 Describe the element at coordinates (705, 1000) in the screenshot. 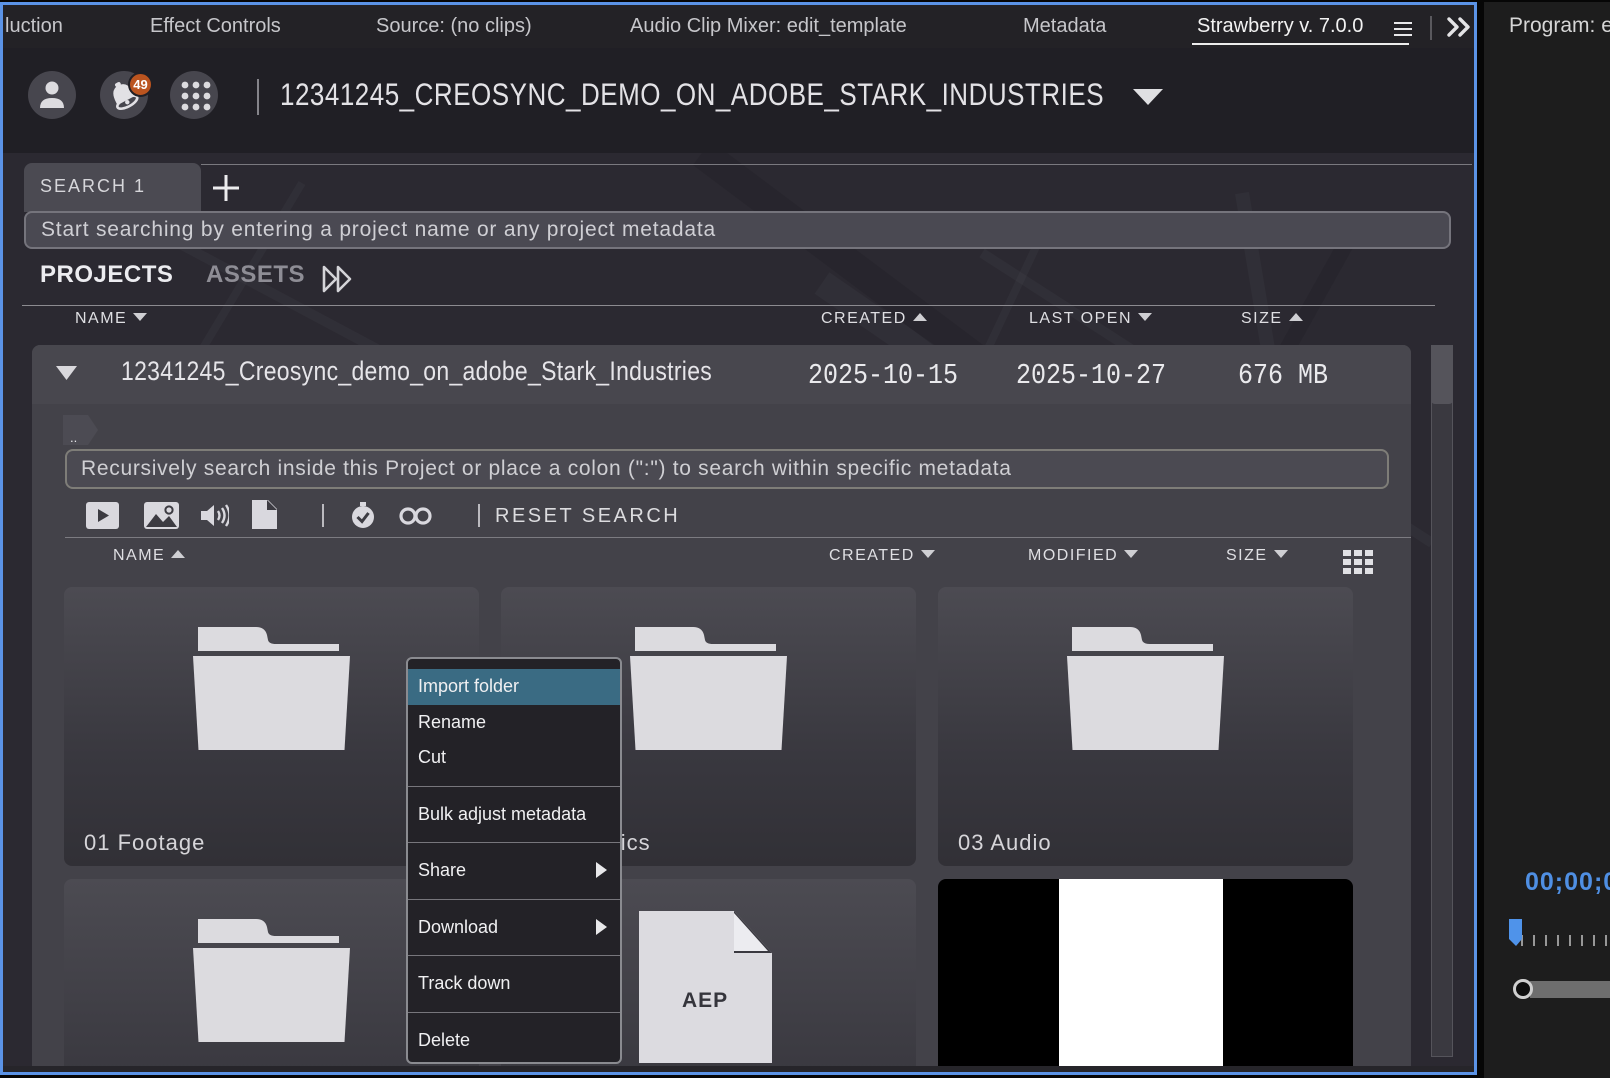

I see `svg-text: AEP` at that location.